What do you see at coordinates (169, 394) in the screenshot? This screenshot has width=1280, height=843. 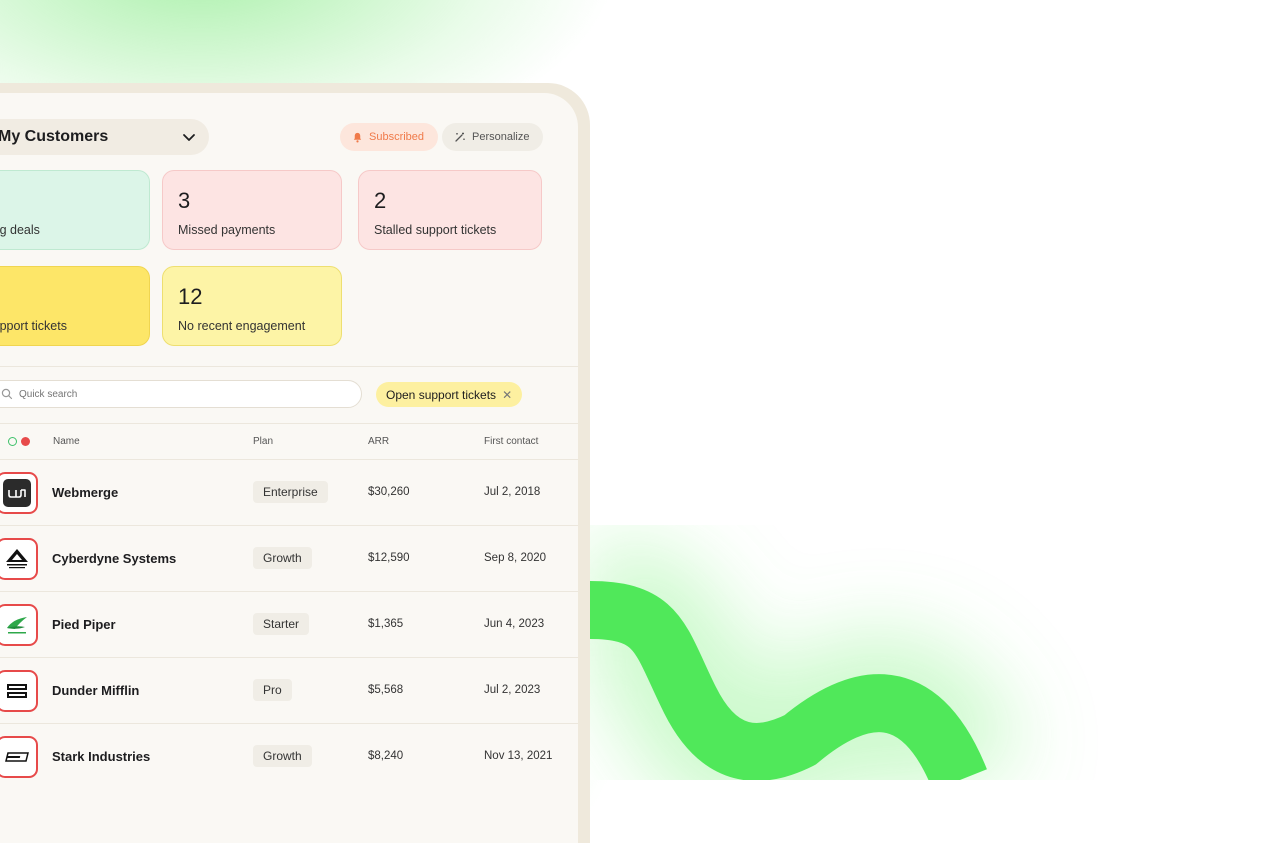 I see `search-input` at bounding box center [169, 394].